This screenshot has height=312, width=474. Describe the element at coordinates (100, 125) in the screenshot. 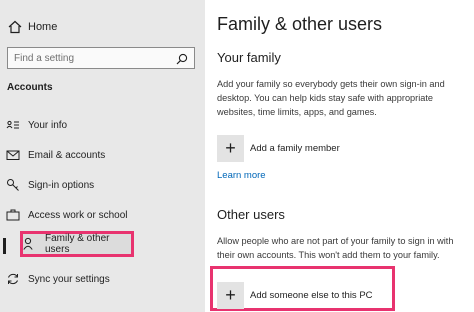

I see `sidebar-item-your-info: Your info` at that location.